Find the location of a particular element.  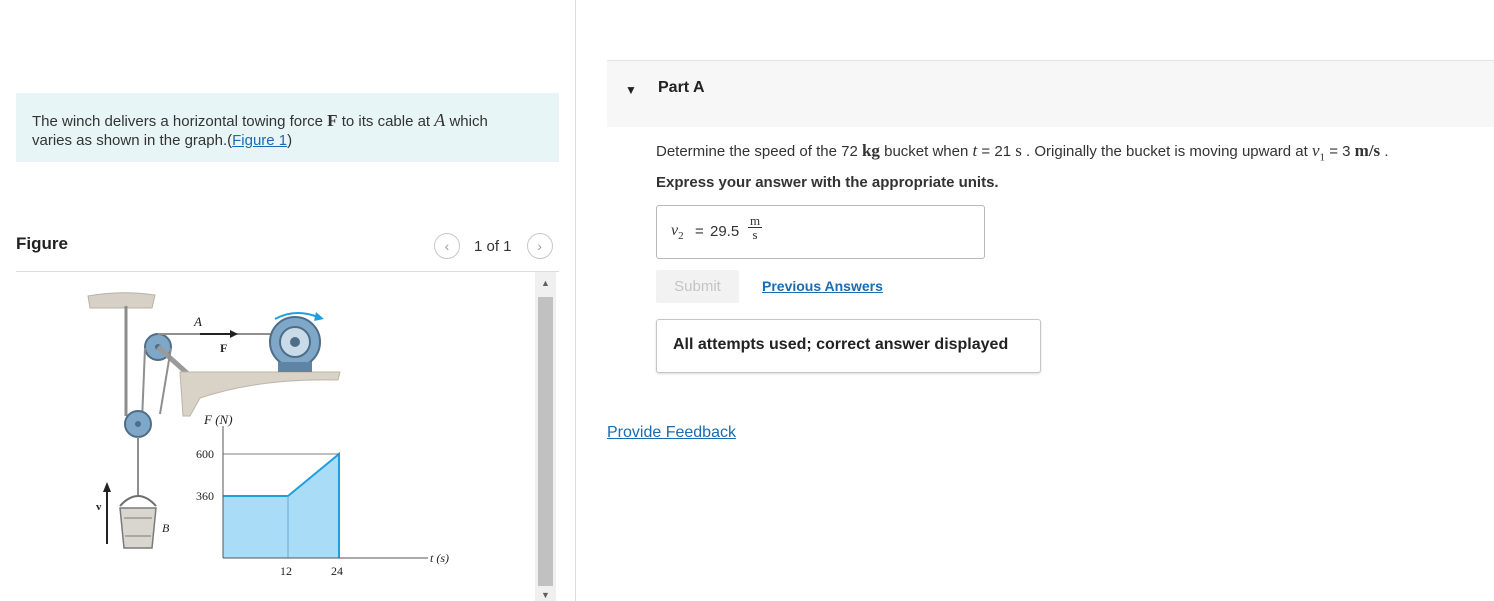

figure-scrollbar: ▲ ▼ is located at coordinates (545, 436).